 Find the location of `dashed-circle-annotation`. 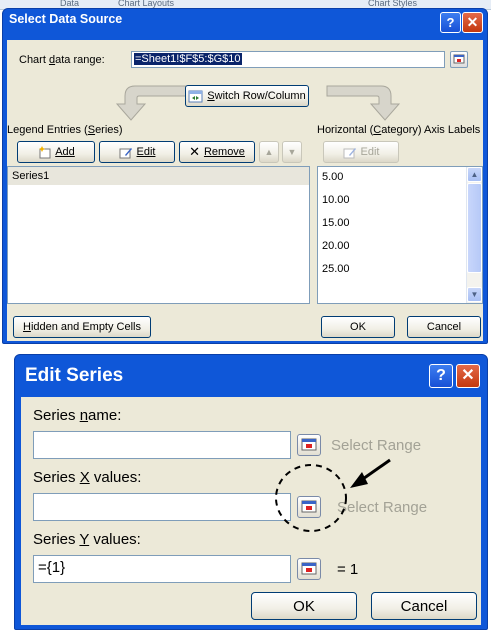

dashed-circle-annotation is located at coordinates (311, 498).